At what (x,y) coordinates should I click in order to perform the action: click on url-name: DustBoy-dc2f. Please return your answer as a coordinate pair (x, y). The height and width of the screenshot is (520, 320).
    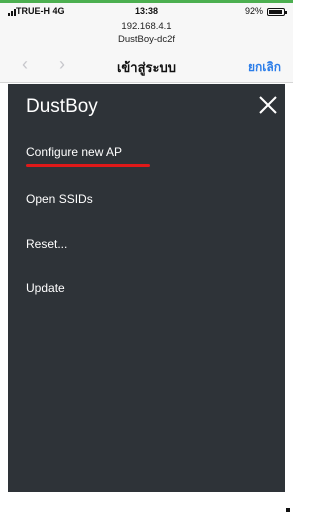
    Looking at the image, I should click on (146, 39).